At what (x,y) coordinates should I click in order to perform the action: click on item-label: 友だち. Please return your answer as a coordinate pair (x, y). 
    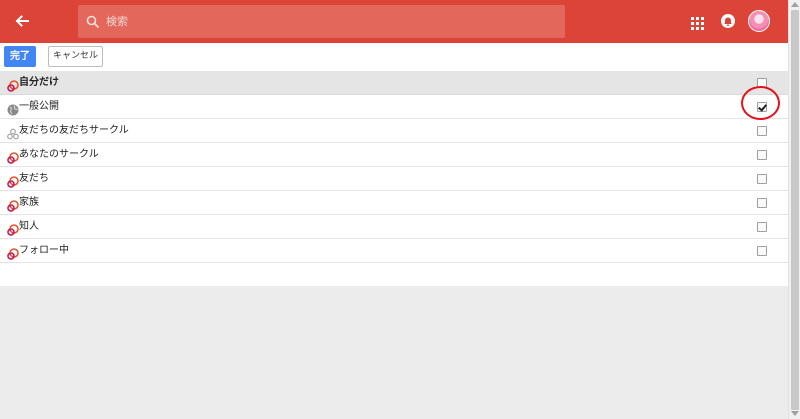
    Looking at the image, I should click on (34, 178).